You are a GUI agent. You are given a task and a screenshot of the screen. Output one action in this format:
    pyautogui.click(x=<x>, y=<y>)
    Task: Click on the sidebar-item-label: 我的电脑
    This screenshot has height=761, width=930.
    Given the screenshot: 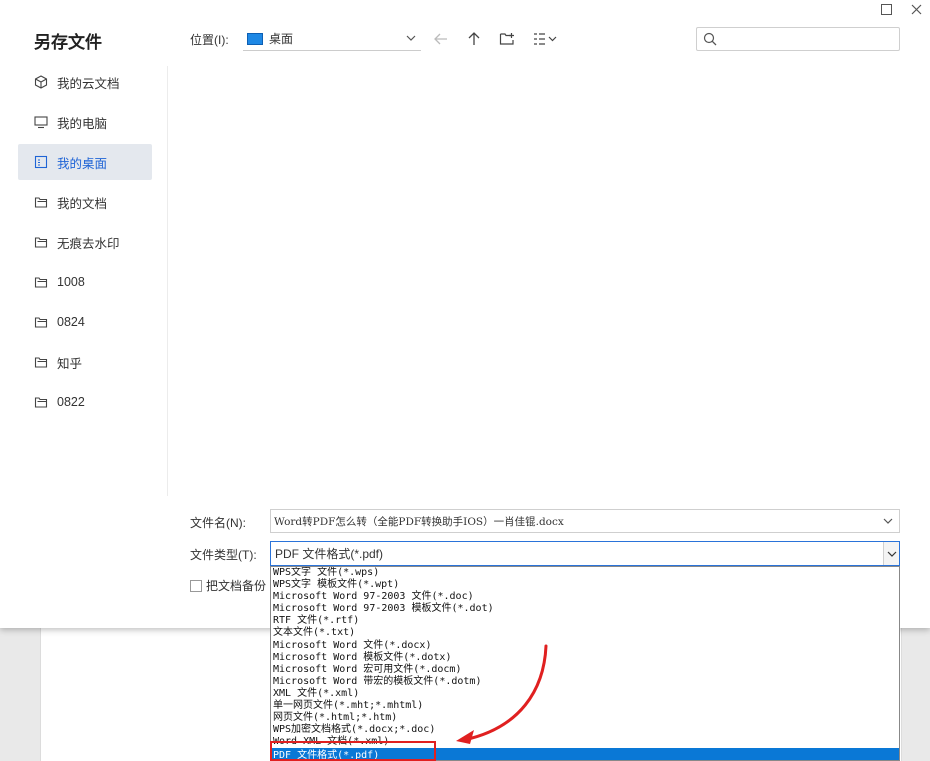 What is the action you would take?
    pyautogui.click(x=82, y=123)
    